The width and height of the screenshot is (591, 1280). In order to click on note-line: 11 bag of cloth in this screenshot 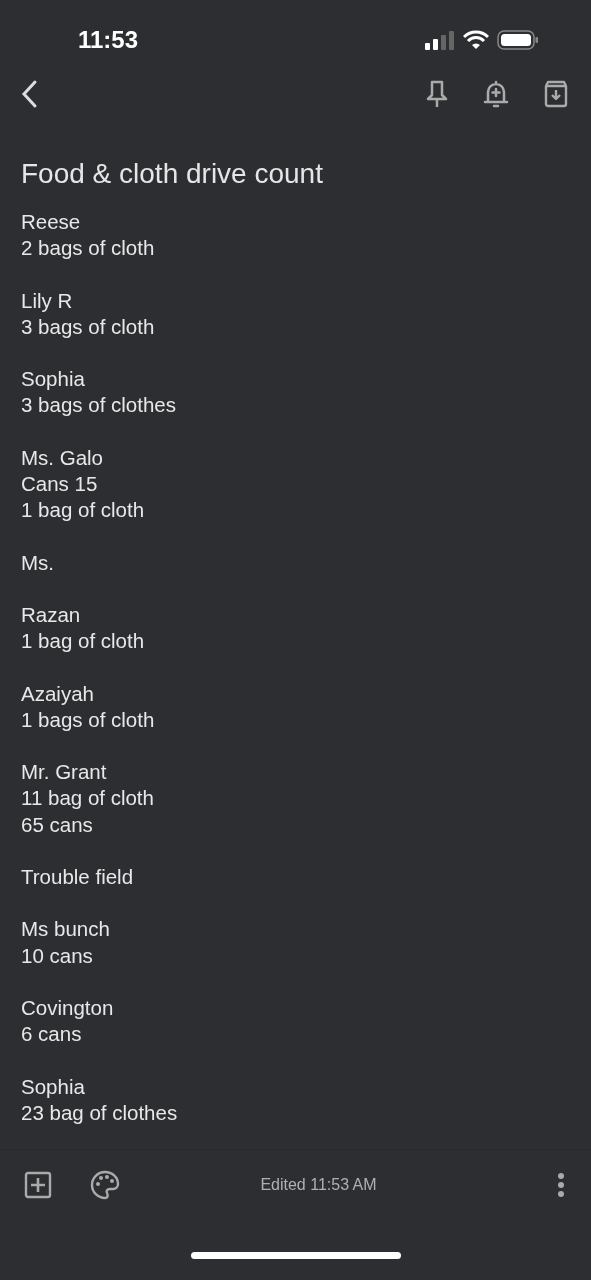, I will do `click(88, 798)`.